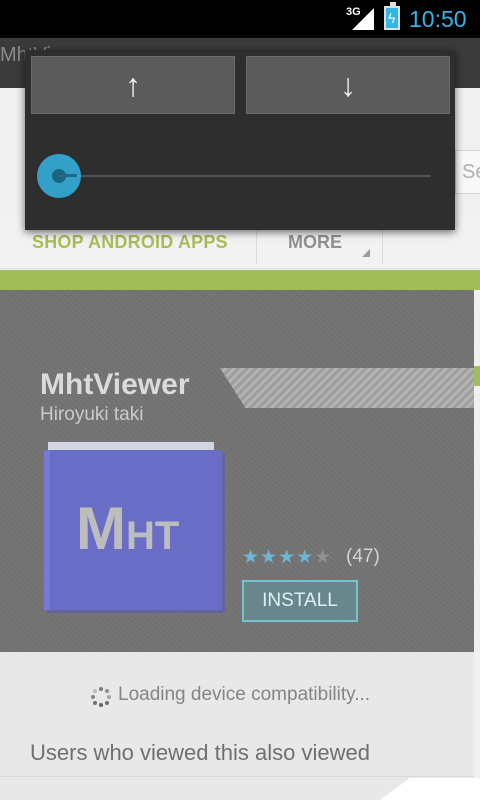  Describe the element at coordinates (348, 85) in the screenshot. I see `volume-down-button: ↓` at that location.